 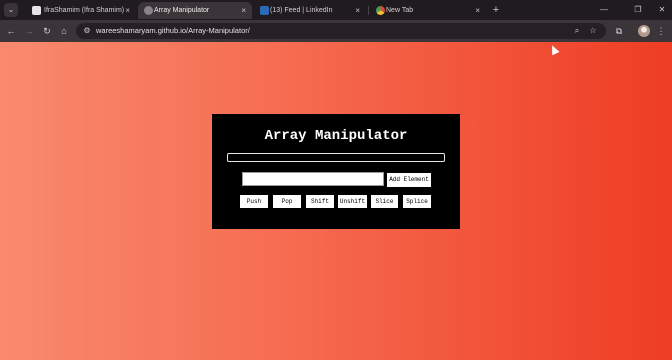 What do you see at coordinates (368, 10) in the screenshot?
I see `tab-separator` at bounding box center [368, 10].